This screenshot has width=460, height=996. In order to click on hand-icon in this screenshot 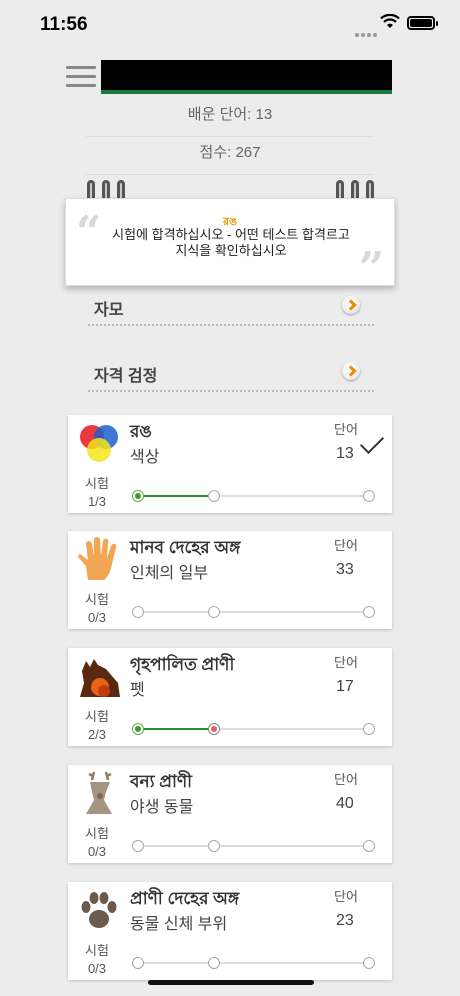, I will do `click(97, 558)`.